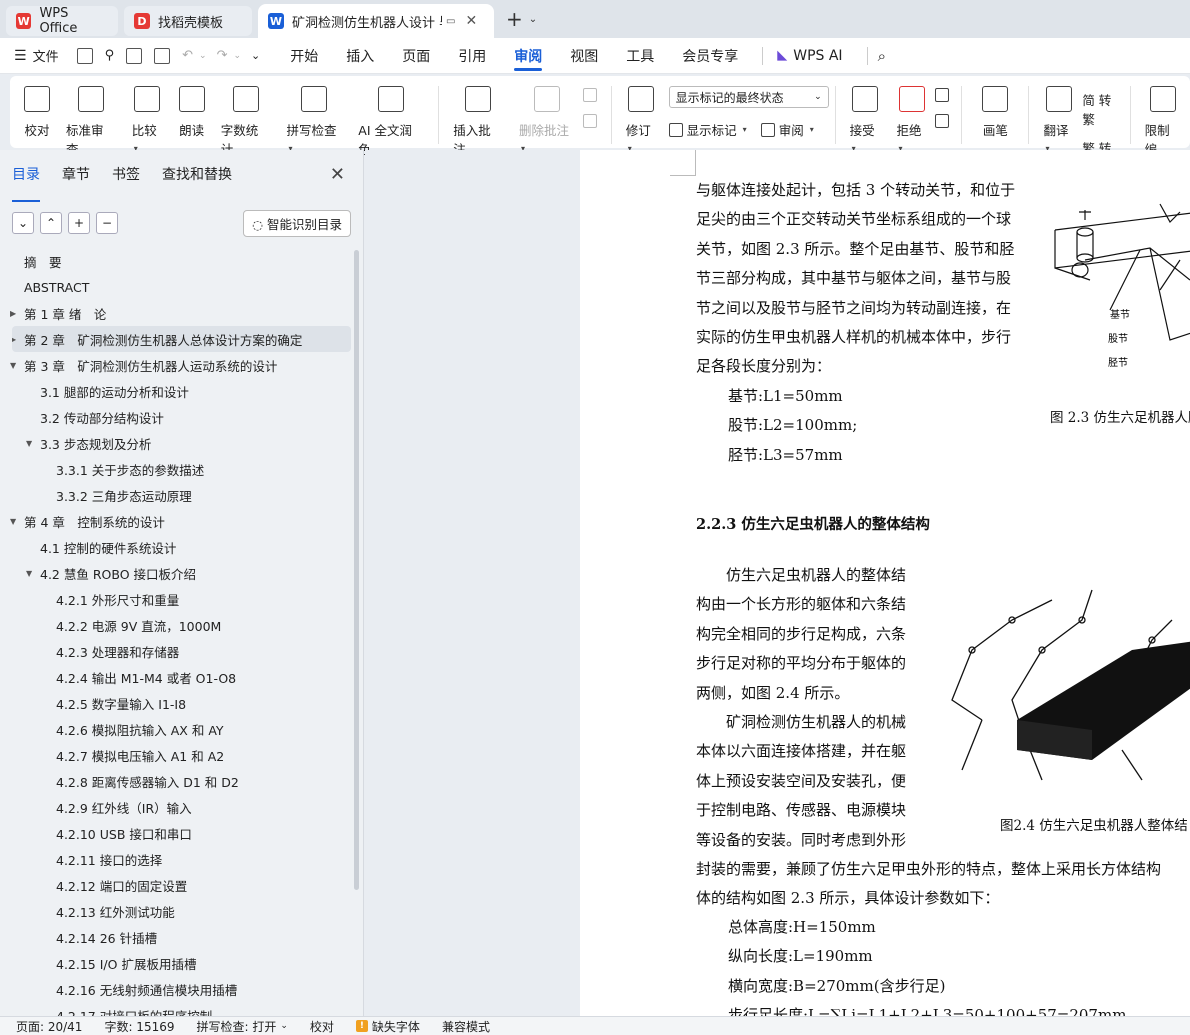 This screenshot has width=1190, height=1035. What do you see at coordinates (181, 703) in the screenshot?
I see `toc-item: 4.2.5 数字量输入 I1-I8` at bounding box center [181, 703].